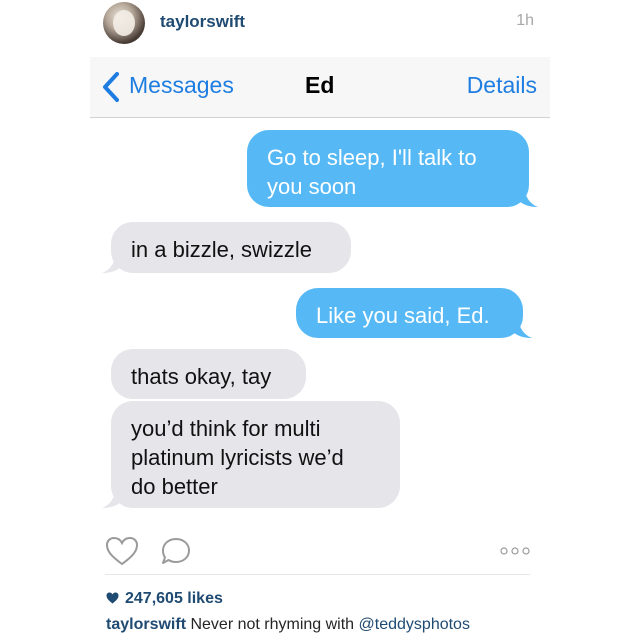 The height and width of the screenshot is (640, 640). I want to click on post-actions, so click(320, 550).